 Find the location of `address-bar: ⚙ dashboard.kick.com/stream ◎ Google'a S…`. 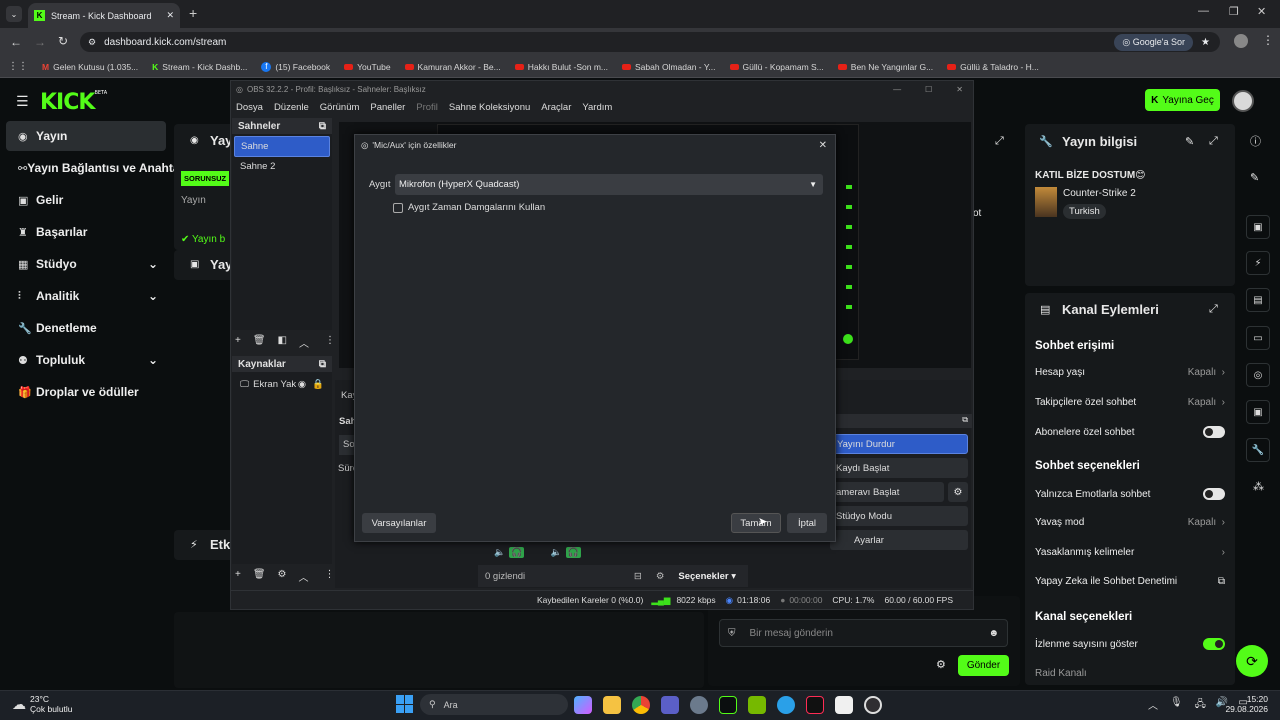

address-bar: ⚙ dashboard.kick.com/stream ◎ Google'a S… is located at coordinates (650, 42).